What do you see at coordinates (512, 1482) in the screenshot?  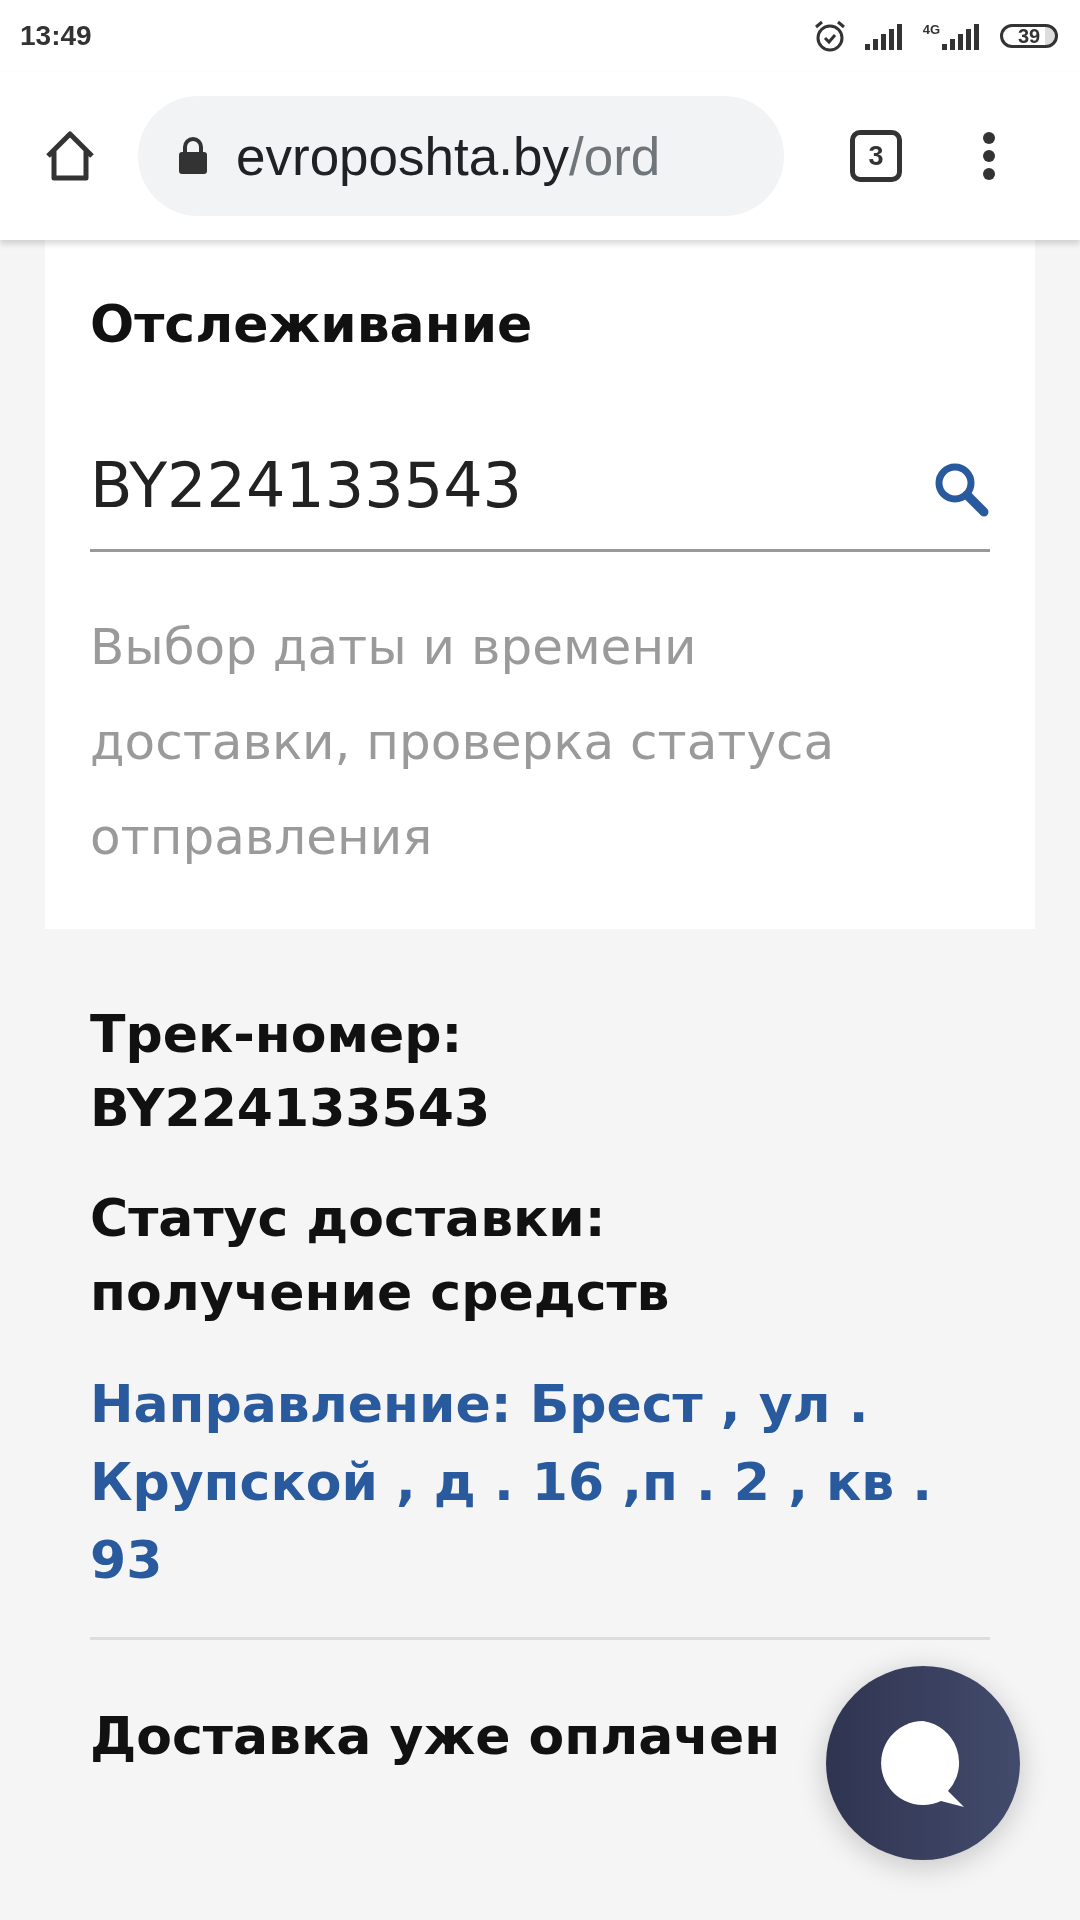 I see `direction-address: Направление: Брест , ул . Крупской , д . 16 ,п . 2 , кв . 93` at bounding box center [512, 1482].